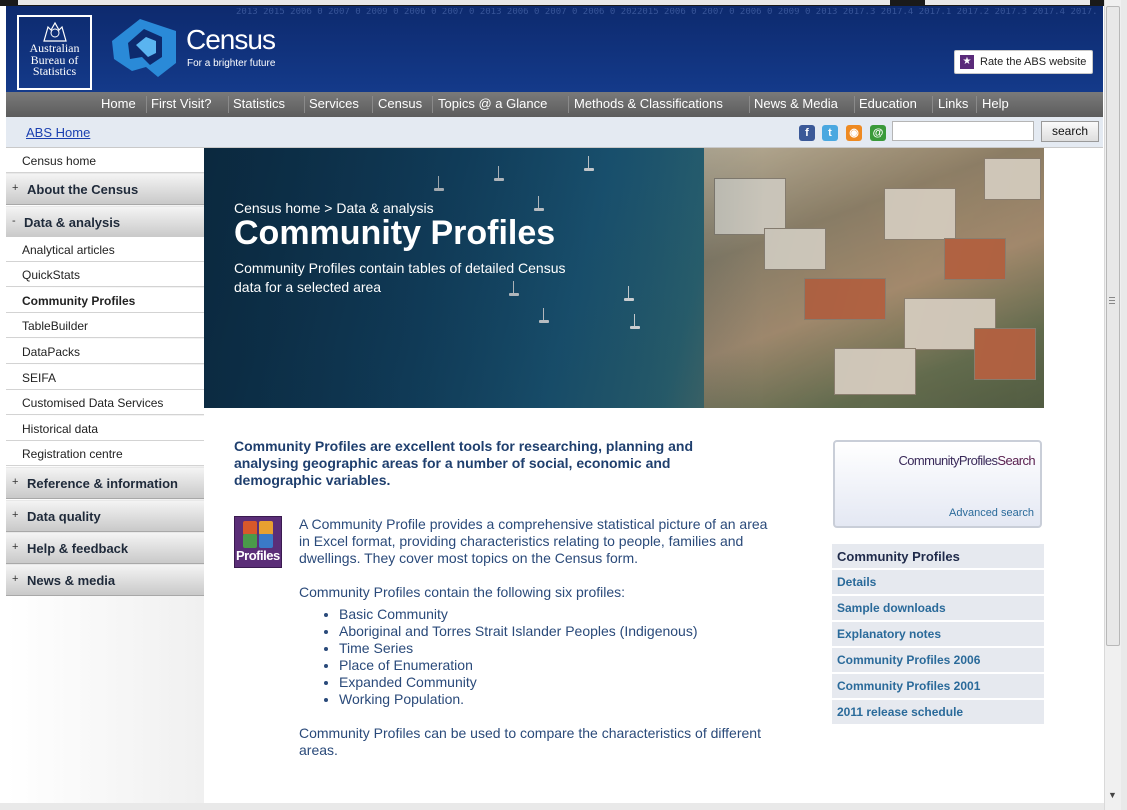 This screenshot has height=810, width=1127. Describe the element at coordinates (58, 132) in the screenshot. I see `abs-home-link: ABS Home` at that location.